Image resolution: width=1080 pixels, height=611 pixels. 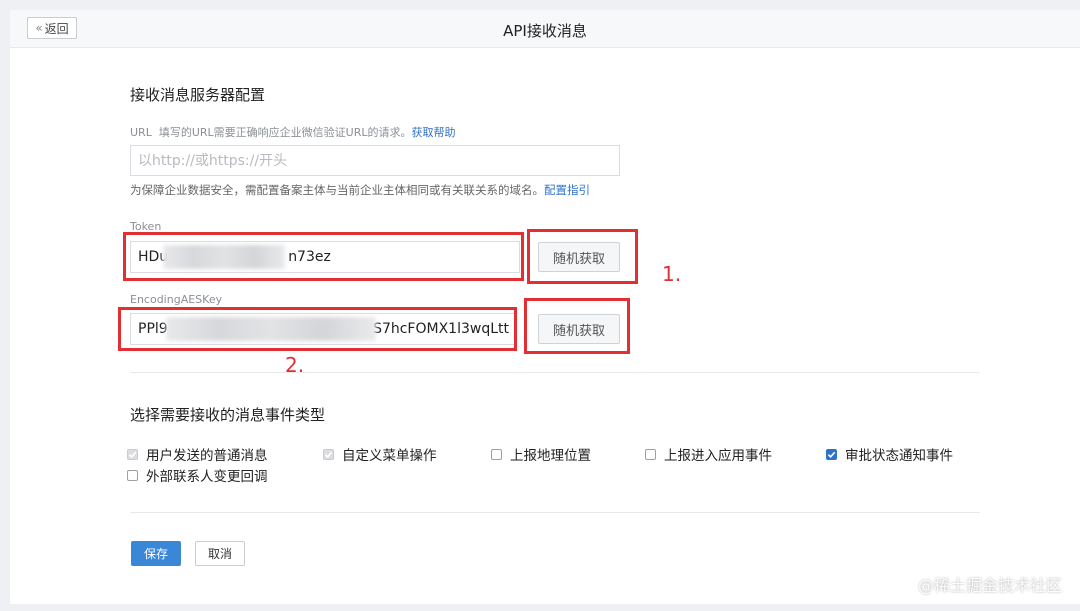 What do you see at coordinates (550, 456) in the screenshot?
I see `event-label: 上报地理位置` at bounding box center [550, 456].